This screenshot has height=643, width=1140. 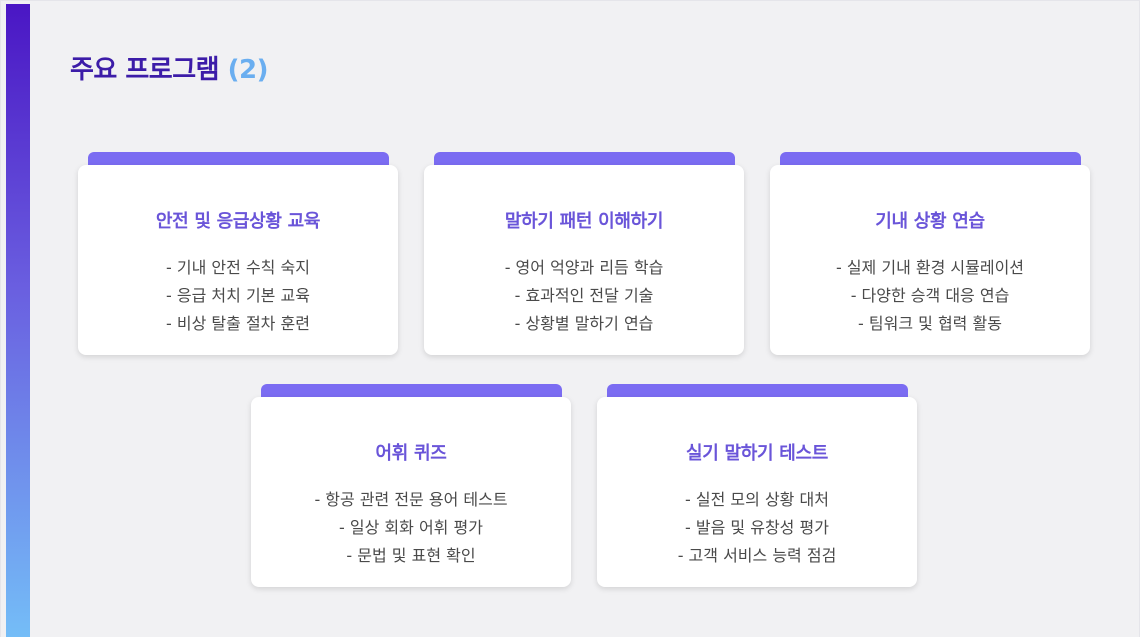 I want to click on slide-title-suffix: (2), so click(x=248, y=70).